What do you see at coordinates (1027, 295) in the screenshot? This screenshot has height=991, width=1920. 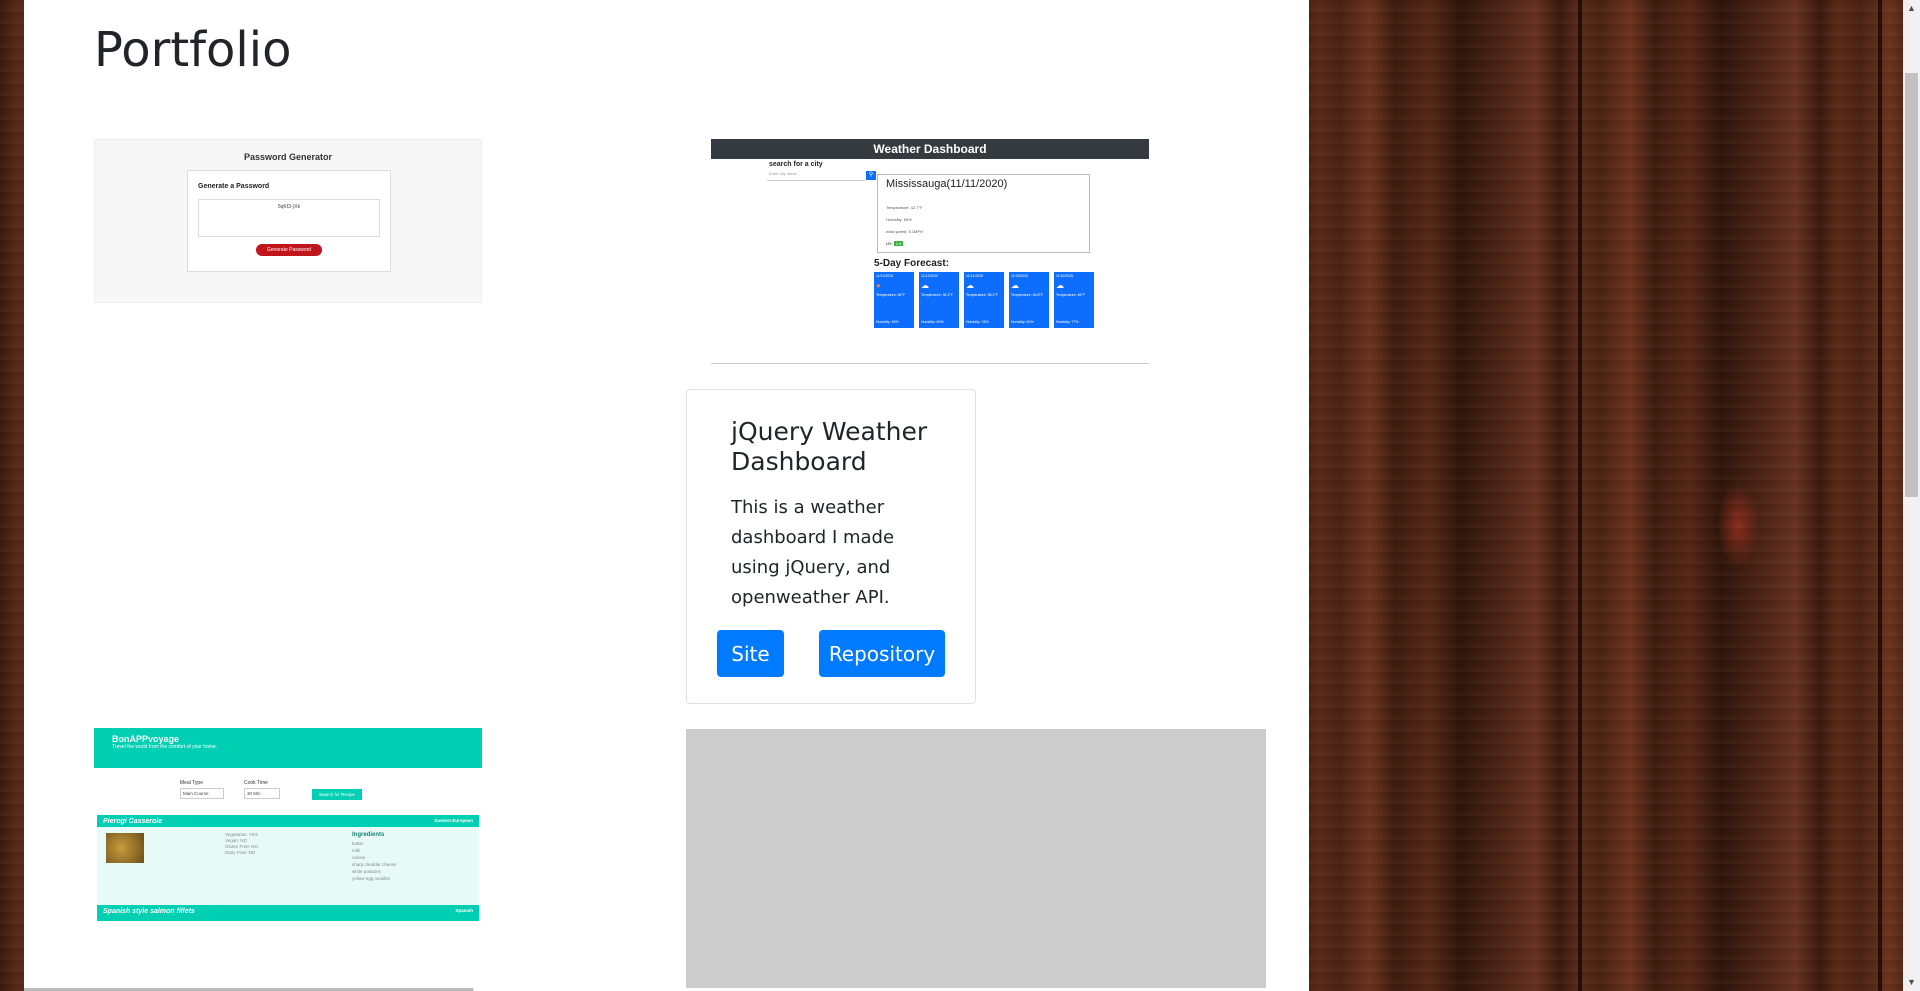 I see `wd-forecast-temp: Temperature: 46.8°F` at bounding box center [1027, 295].